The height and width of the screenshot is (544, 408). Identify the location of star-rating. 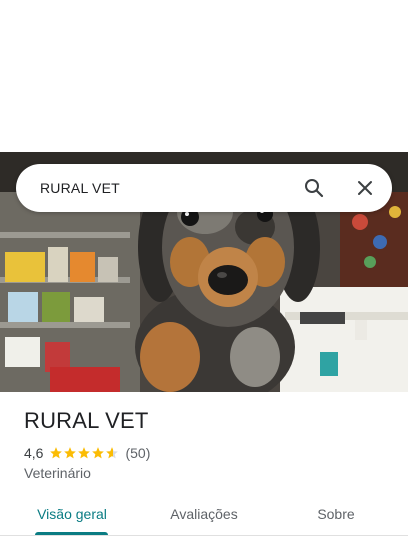
(84, 453).